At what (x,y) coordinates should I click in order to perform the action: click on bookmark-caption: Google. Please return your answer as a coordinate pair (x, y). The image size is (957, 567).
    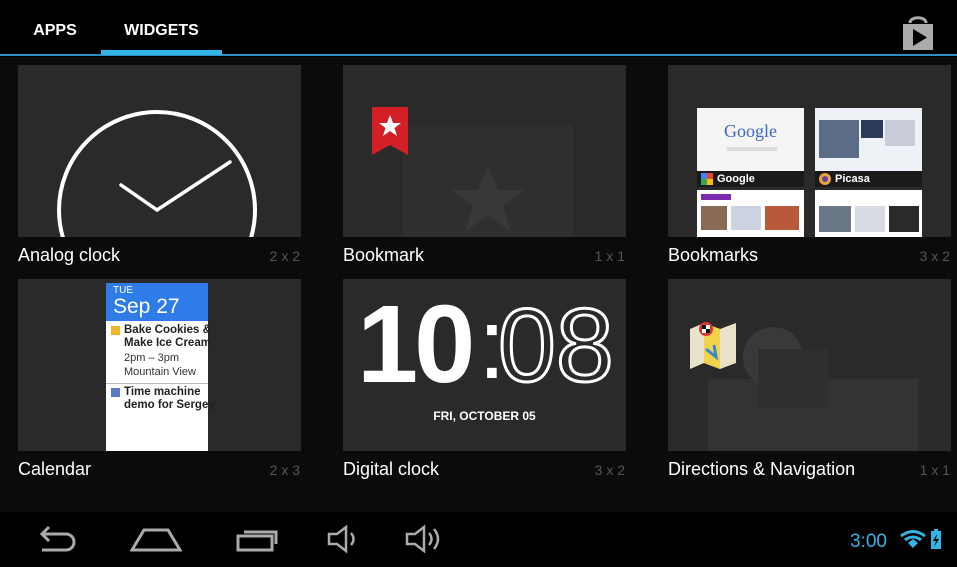
    Looking at the image, I should click on (750, 179).